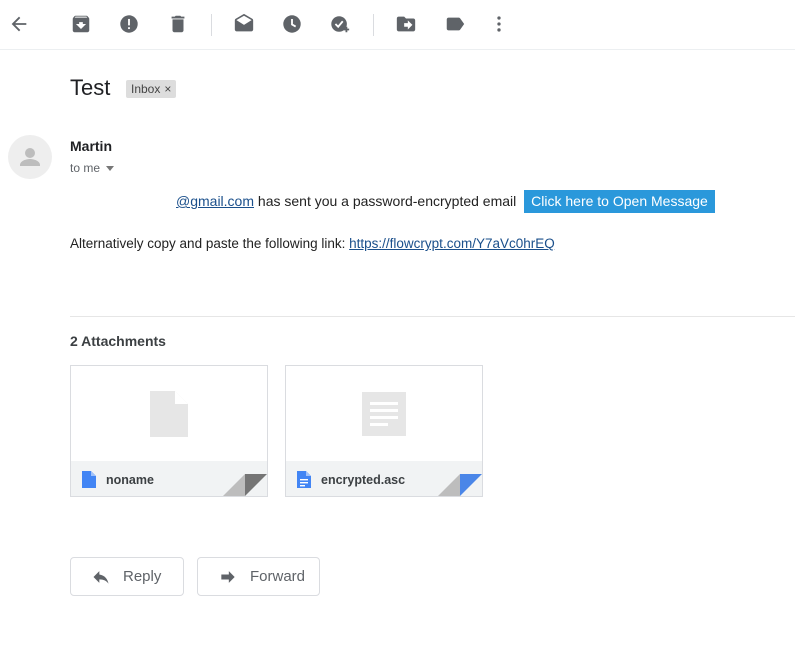 The height and width of the screenshot is (651, 795). I want to click on sender-avatar, so click(30, 157).